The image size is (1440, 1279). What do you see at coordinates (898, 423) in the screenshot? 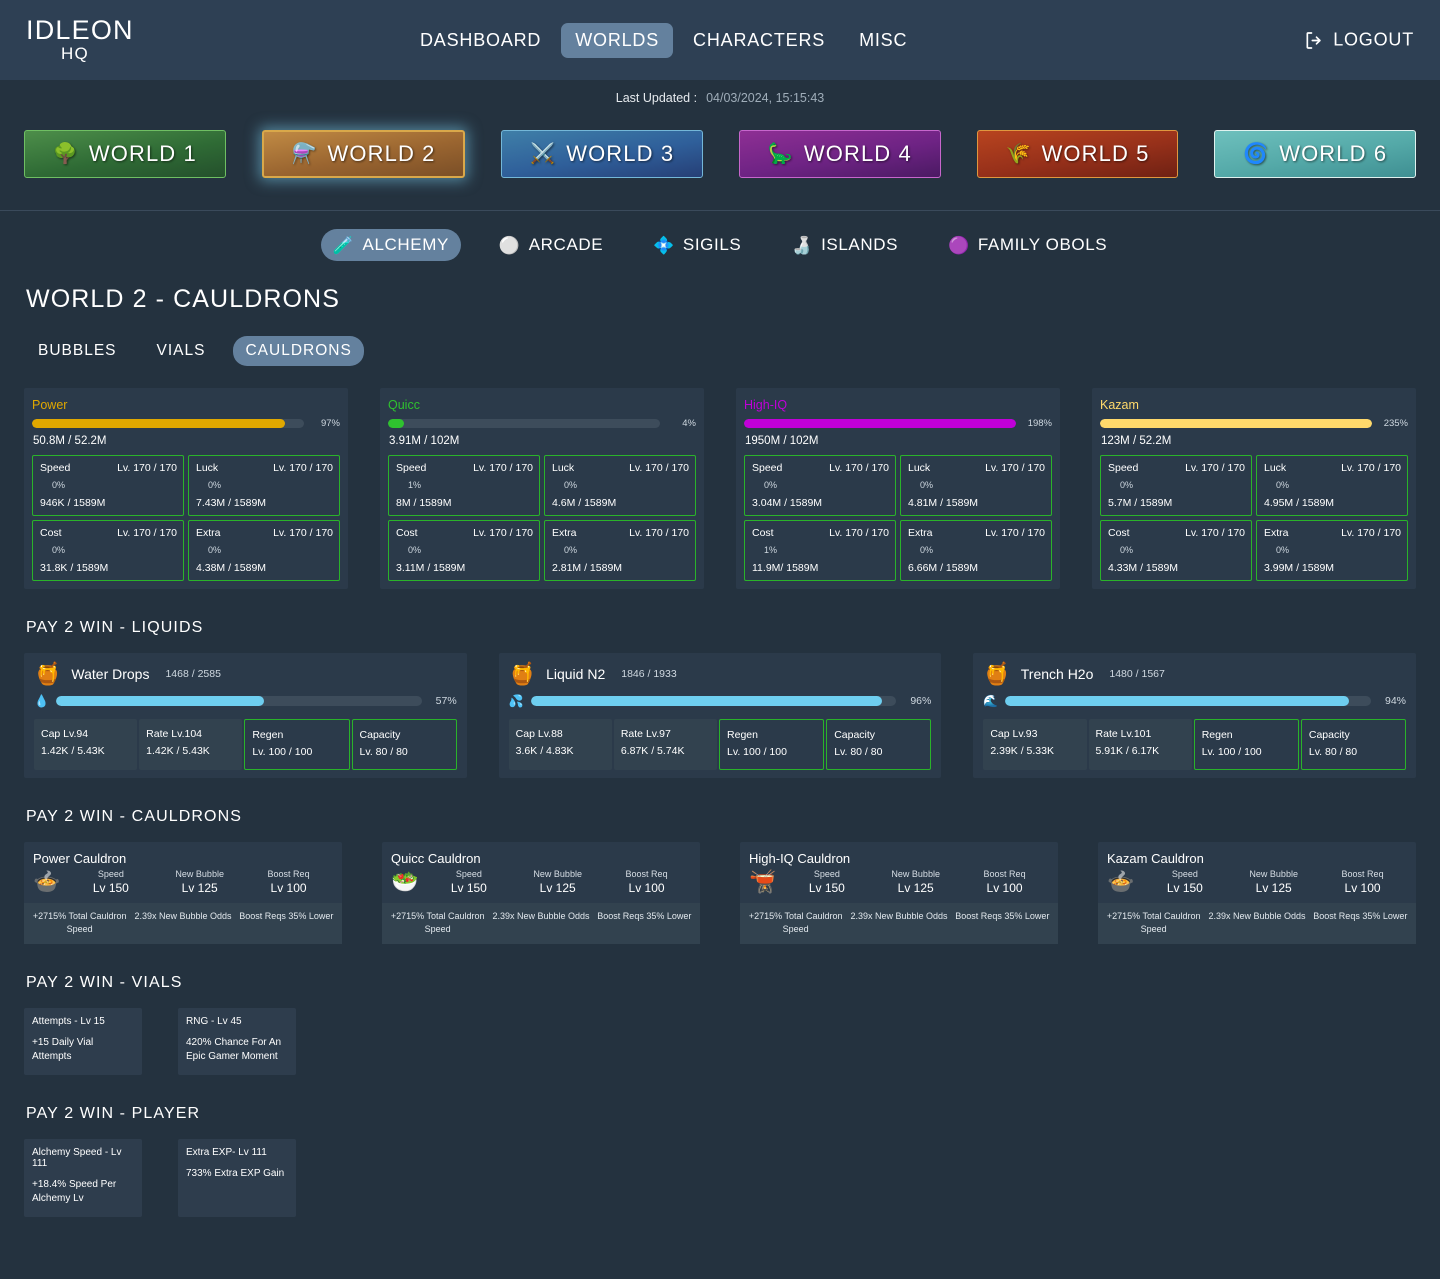
I see `cauldron-progress: 198%` at bounding box center [898, 423].